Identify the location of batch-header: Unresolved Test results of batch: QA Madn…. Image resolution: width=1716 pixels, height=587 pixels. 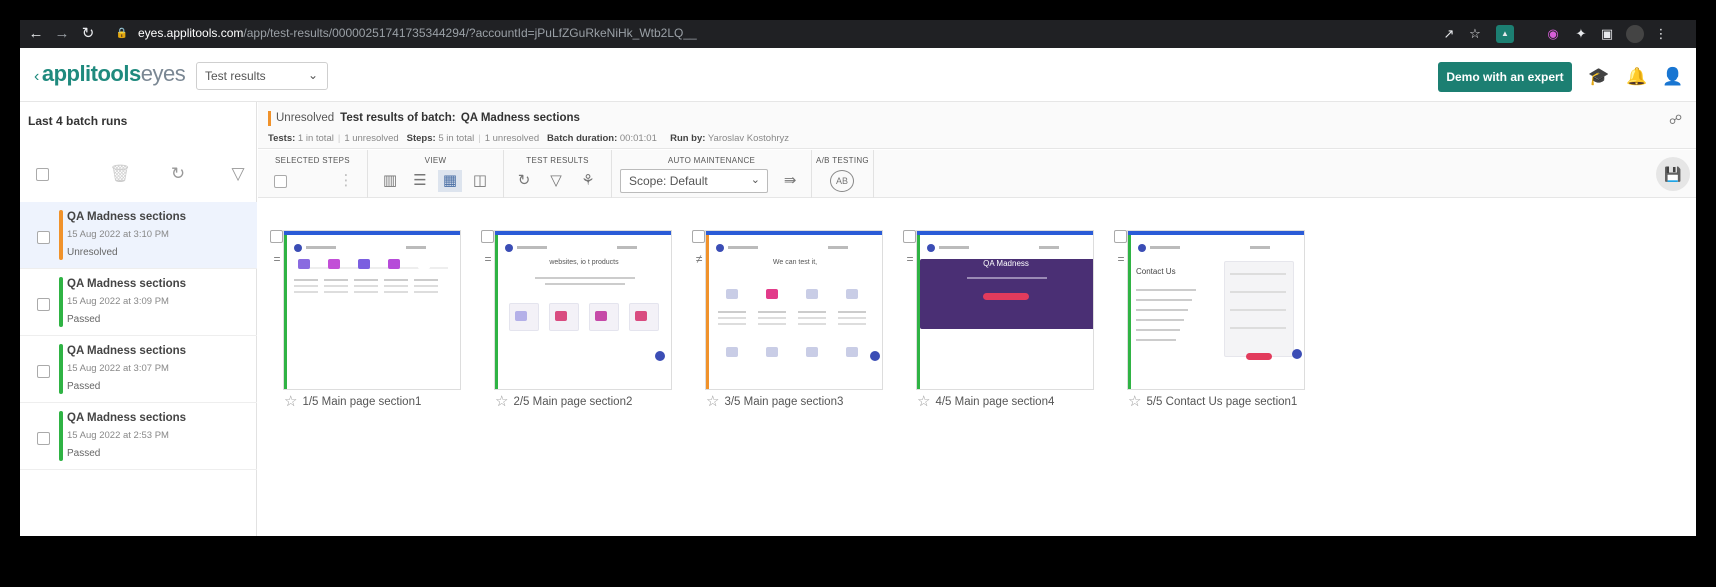
(977, 125).